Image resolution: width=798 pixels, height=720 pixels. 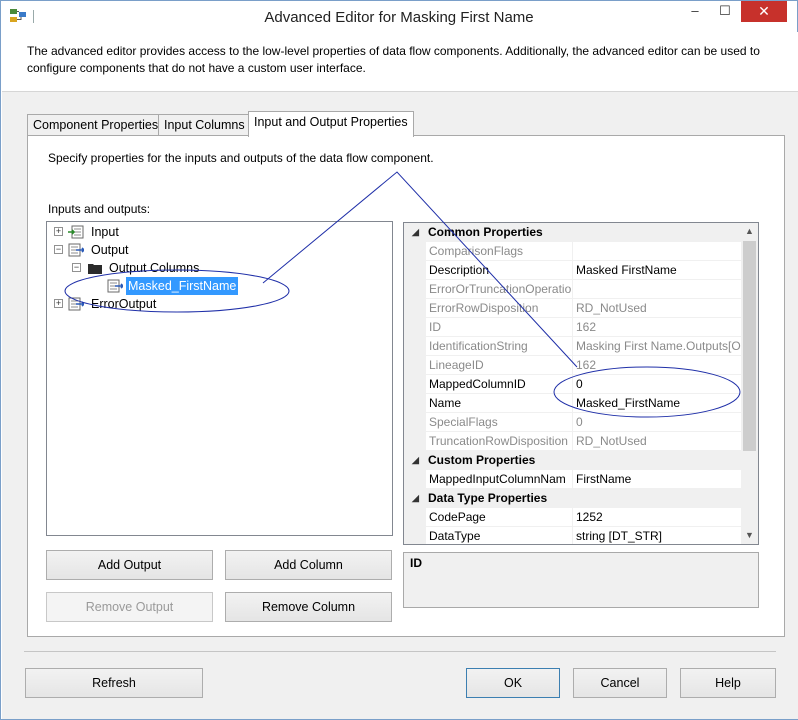 What do you see at coordinates (572, 460) in the screenshot?
I see `category-custom-properties: ◢ Custom Properties` at bounding box center [572, 460].